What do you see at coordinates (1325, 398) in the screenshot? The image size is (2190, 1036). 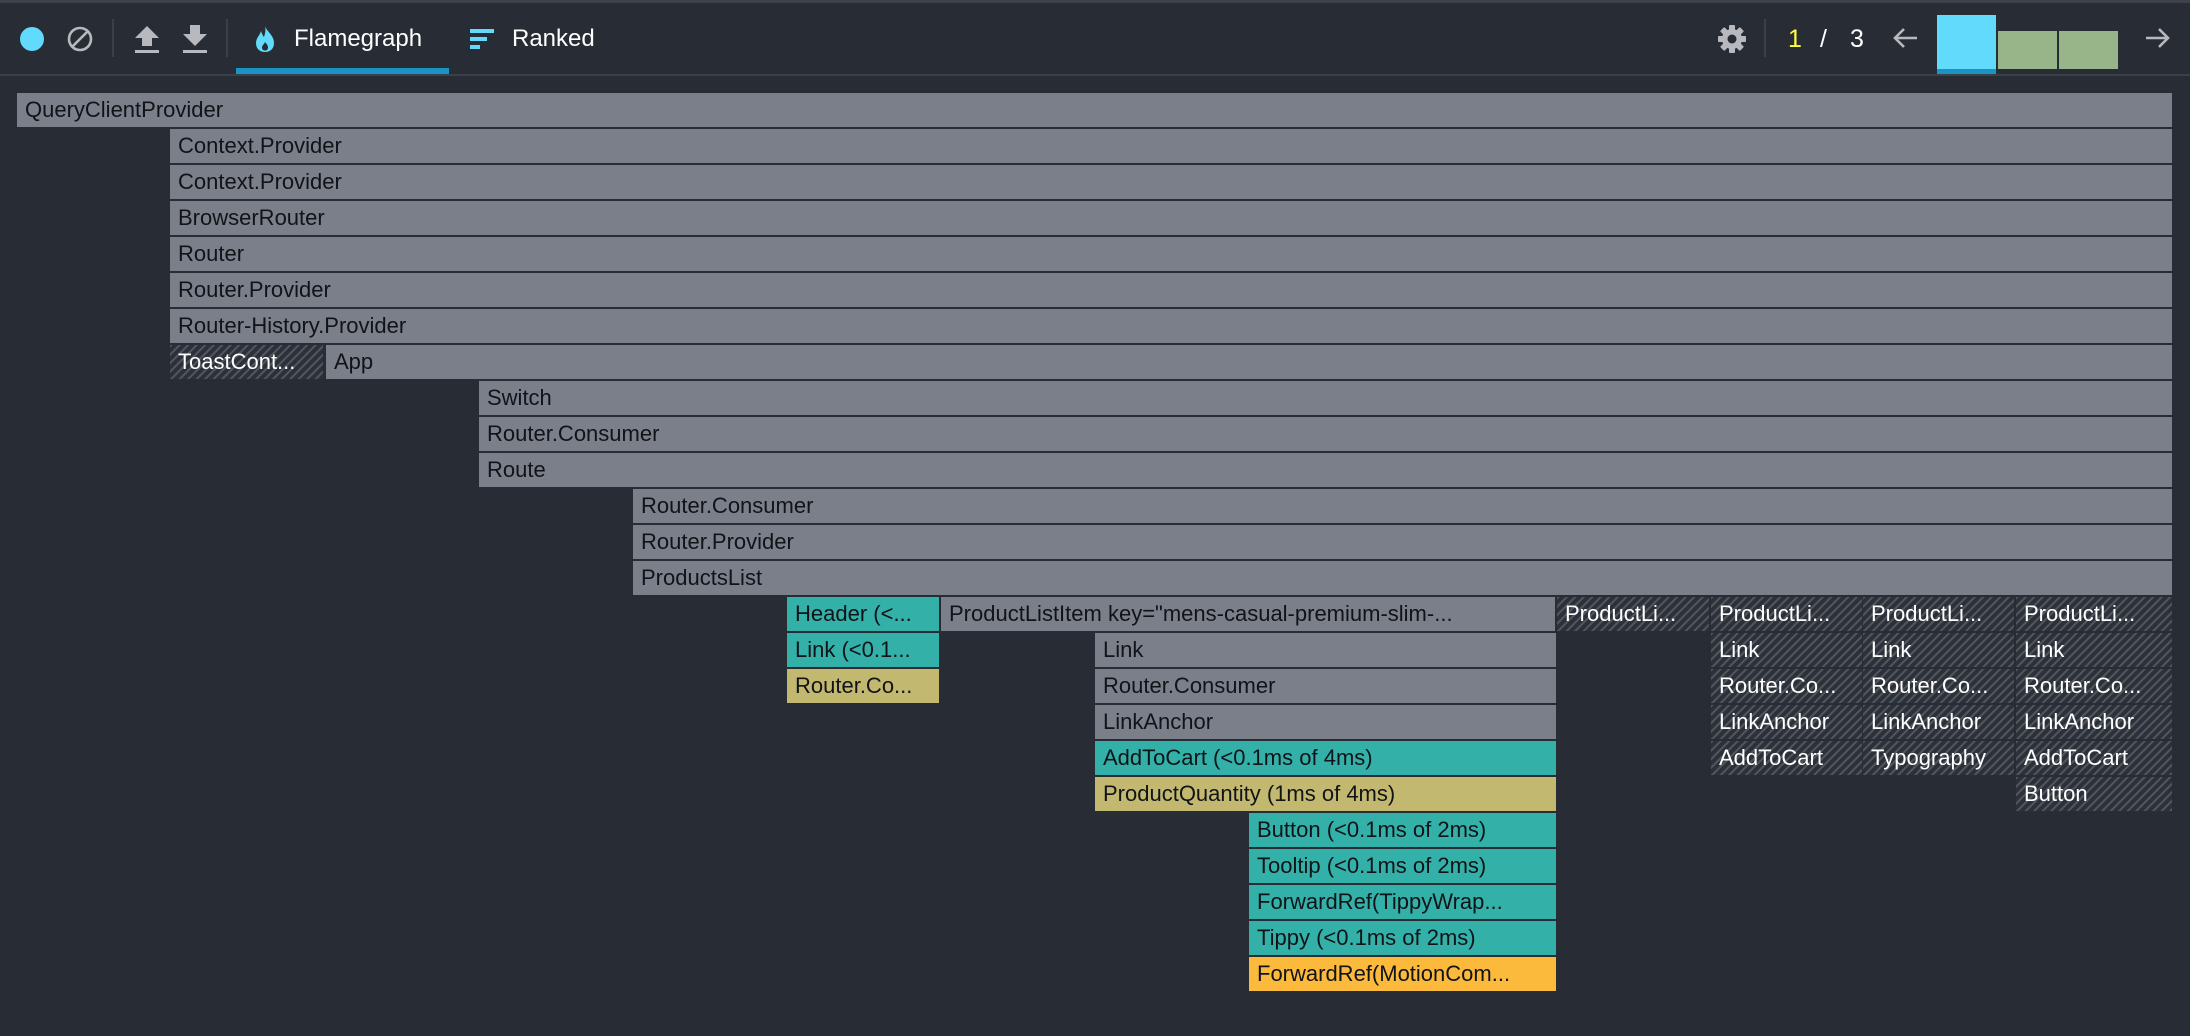 I see `flamegraph-node: Switch` at bounding box center [1325, 398].